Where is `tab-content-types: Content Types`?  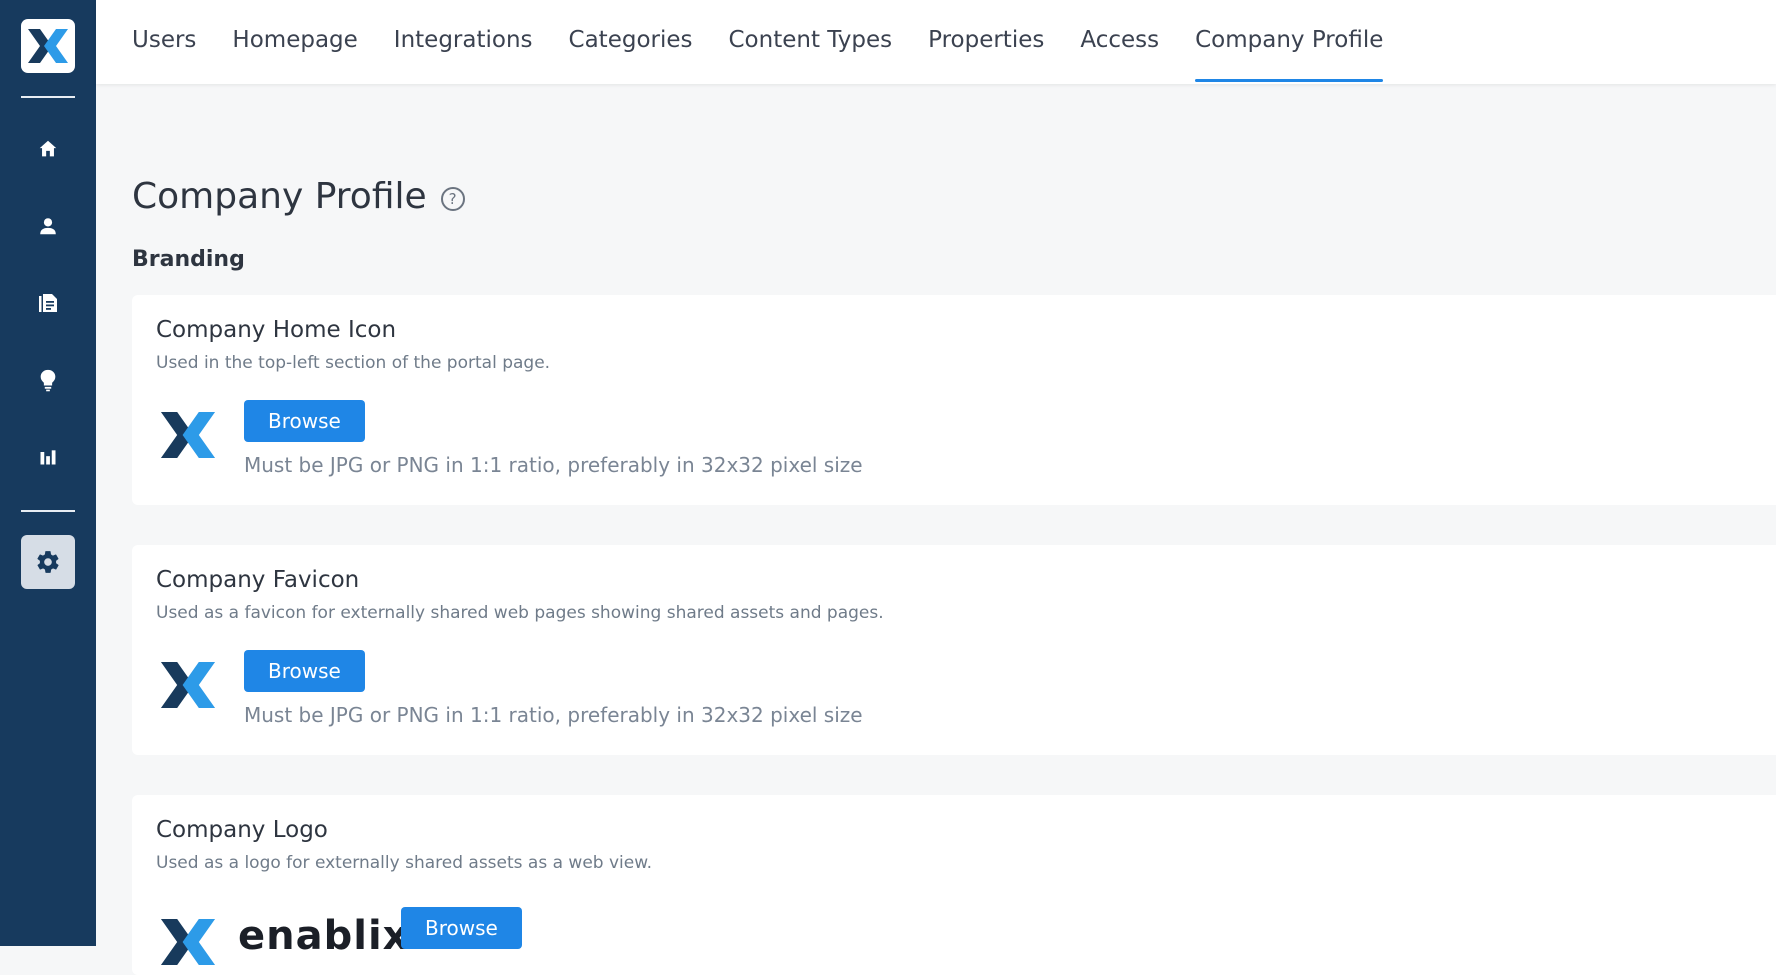
tab-content-types: Content Types is located at coordinates (811, 42).